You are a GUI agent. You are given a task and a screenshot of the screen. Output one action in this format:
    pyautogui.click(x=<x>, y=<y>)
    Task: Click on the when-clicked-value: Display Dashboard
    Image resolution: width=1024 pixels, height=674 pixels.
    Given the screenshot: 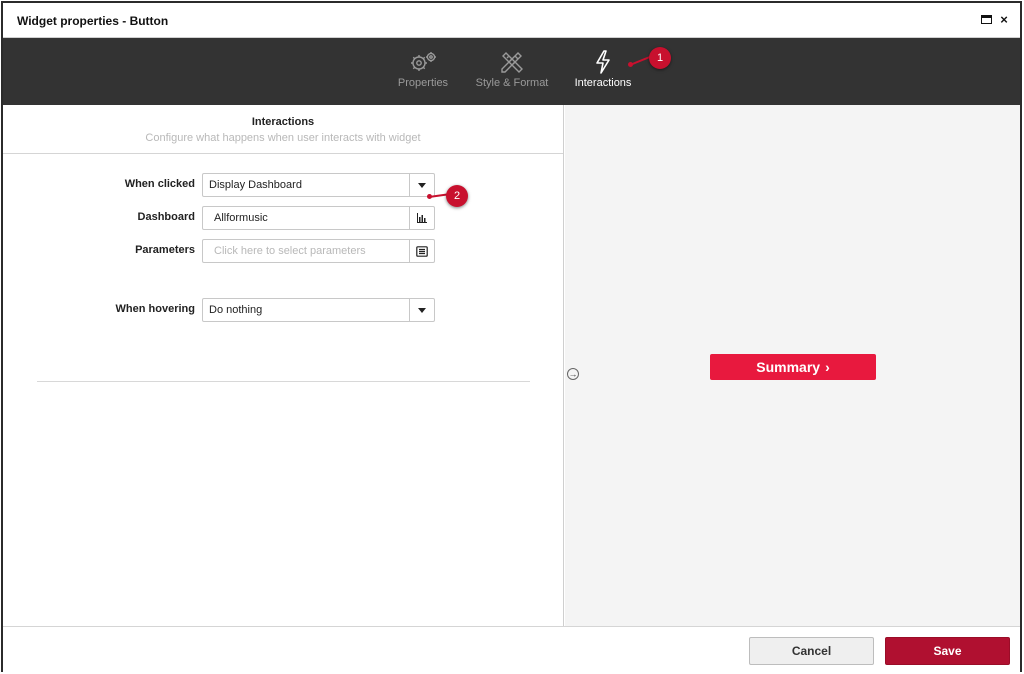 What is the action you would take?
    pyautogui.click(x=255, y=185)
    